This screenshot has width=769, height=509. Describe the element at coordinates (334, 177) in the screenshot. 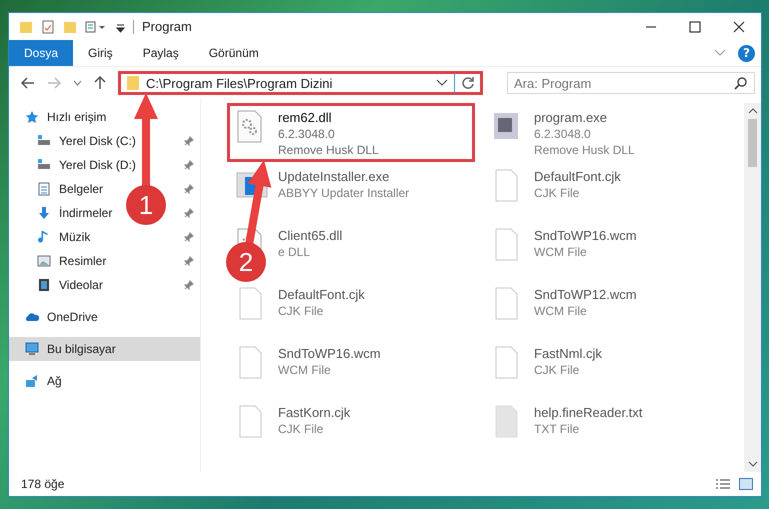

I see `file-name: UpdateInstaller.exe` at that location.